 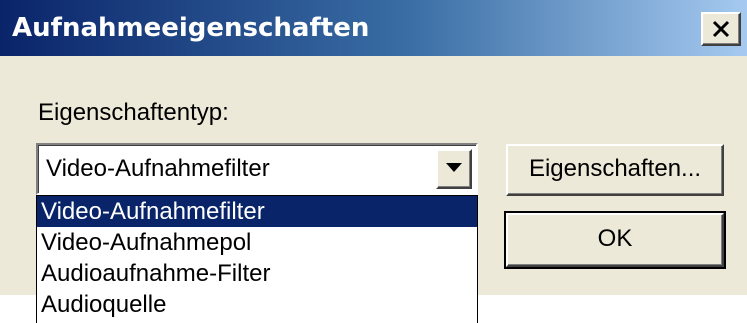 I want to click on close-icon, so click(x=721, y=29).